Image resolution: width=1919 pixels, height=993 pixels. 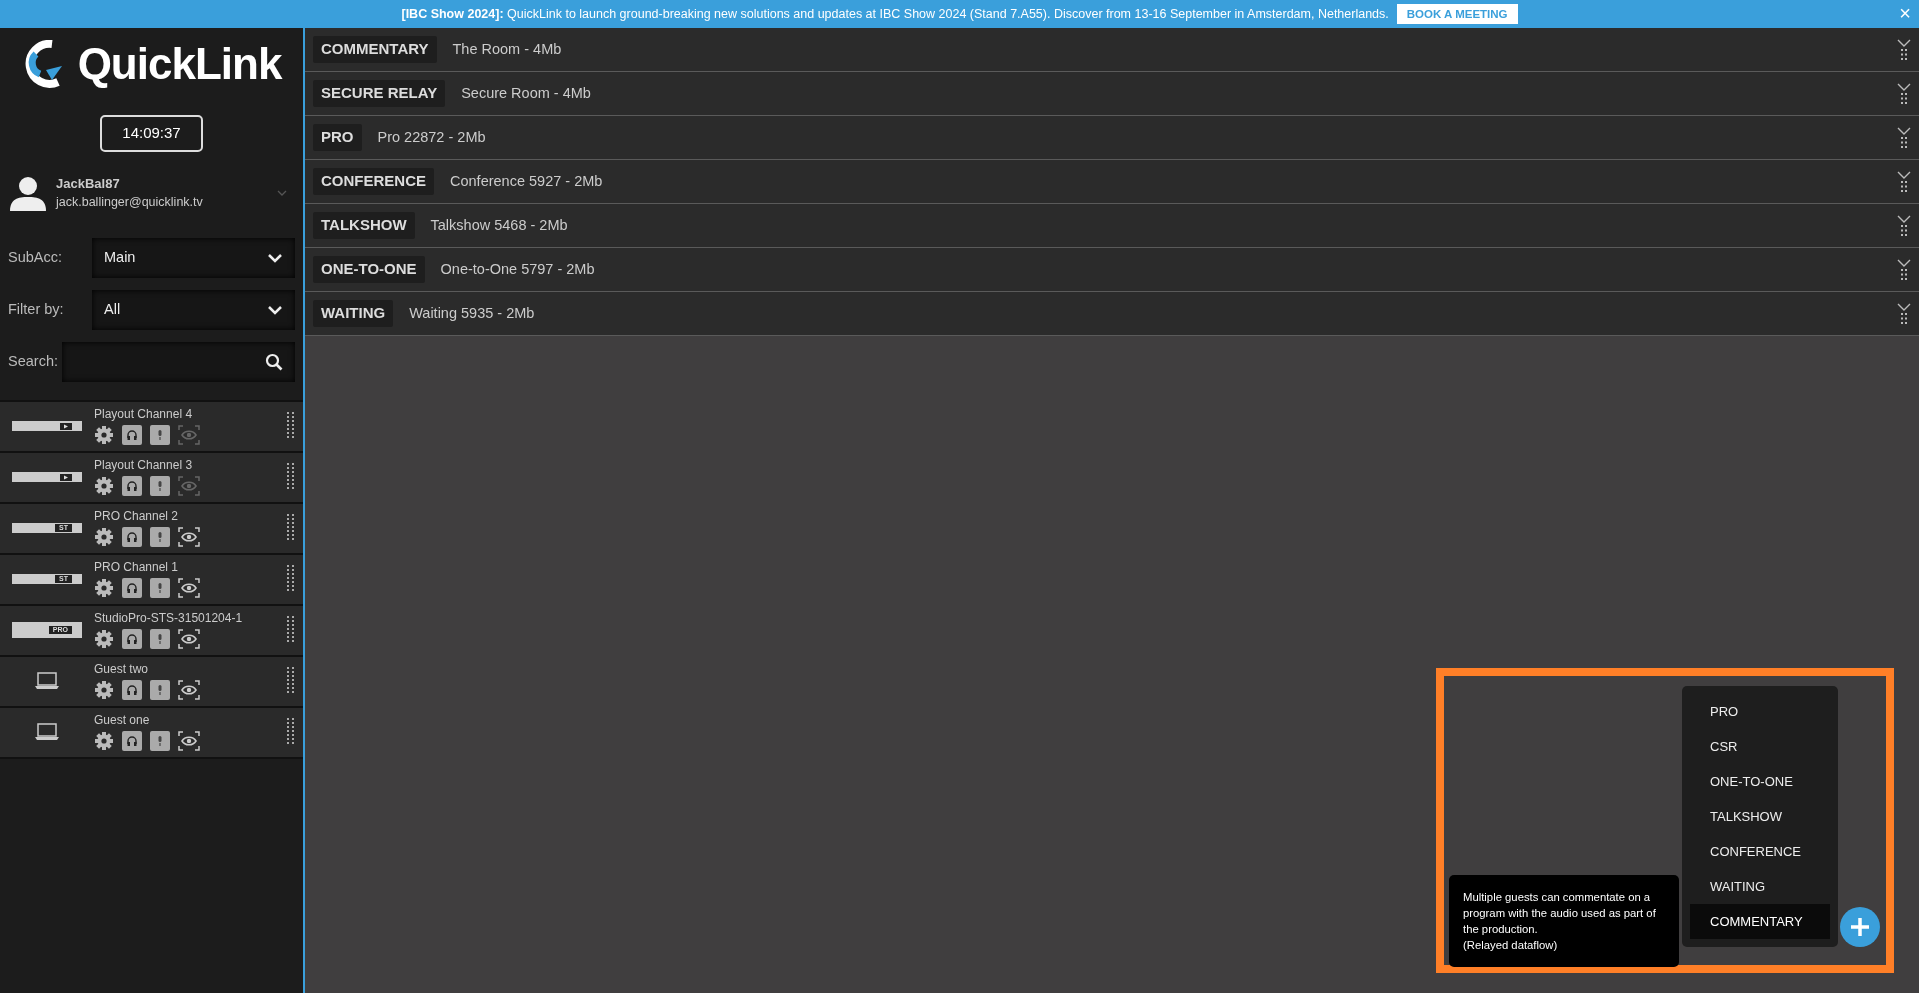 I want to click on dropdown: Main, so click(x=193, y=257).